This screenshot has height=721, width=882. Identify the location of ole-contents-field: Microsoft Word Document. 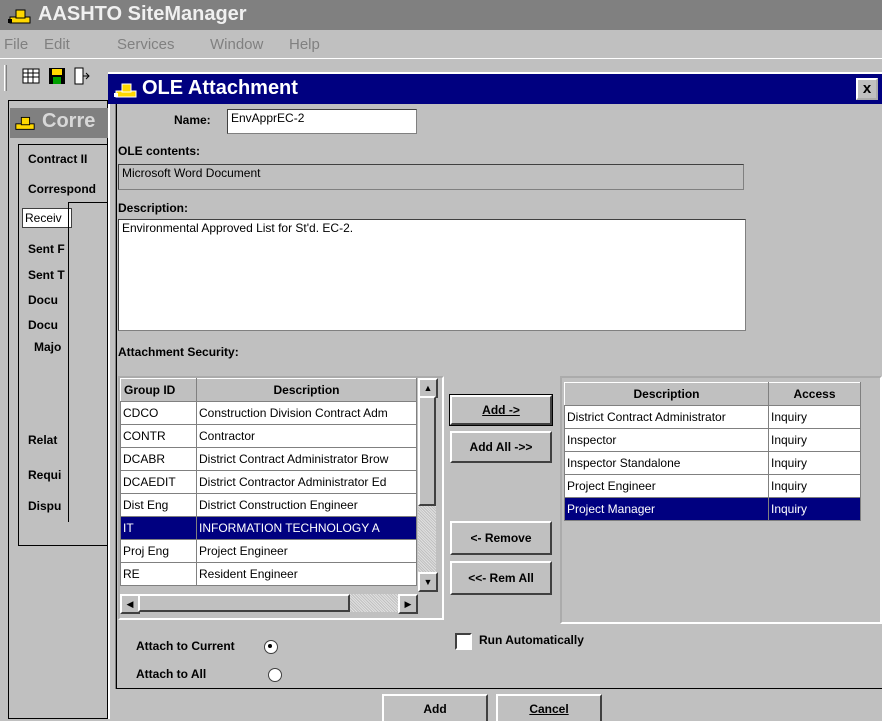
(431, 177).